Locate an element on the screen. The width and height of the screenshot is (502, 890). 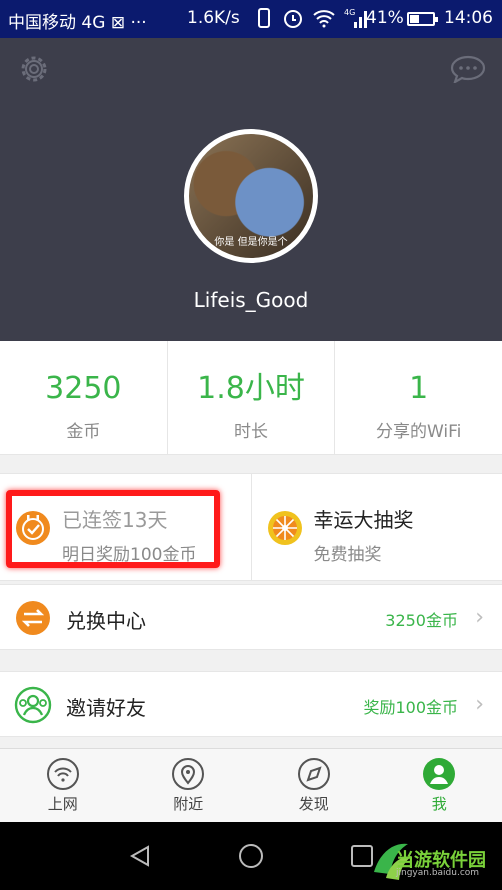
stat-duration: 1.8小时 时长 is located at coordinates (252, 397).